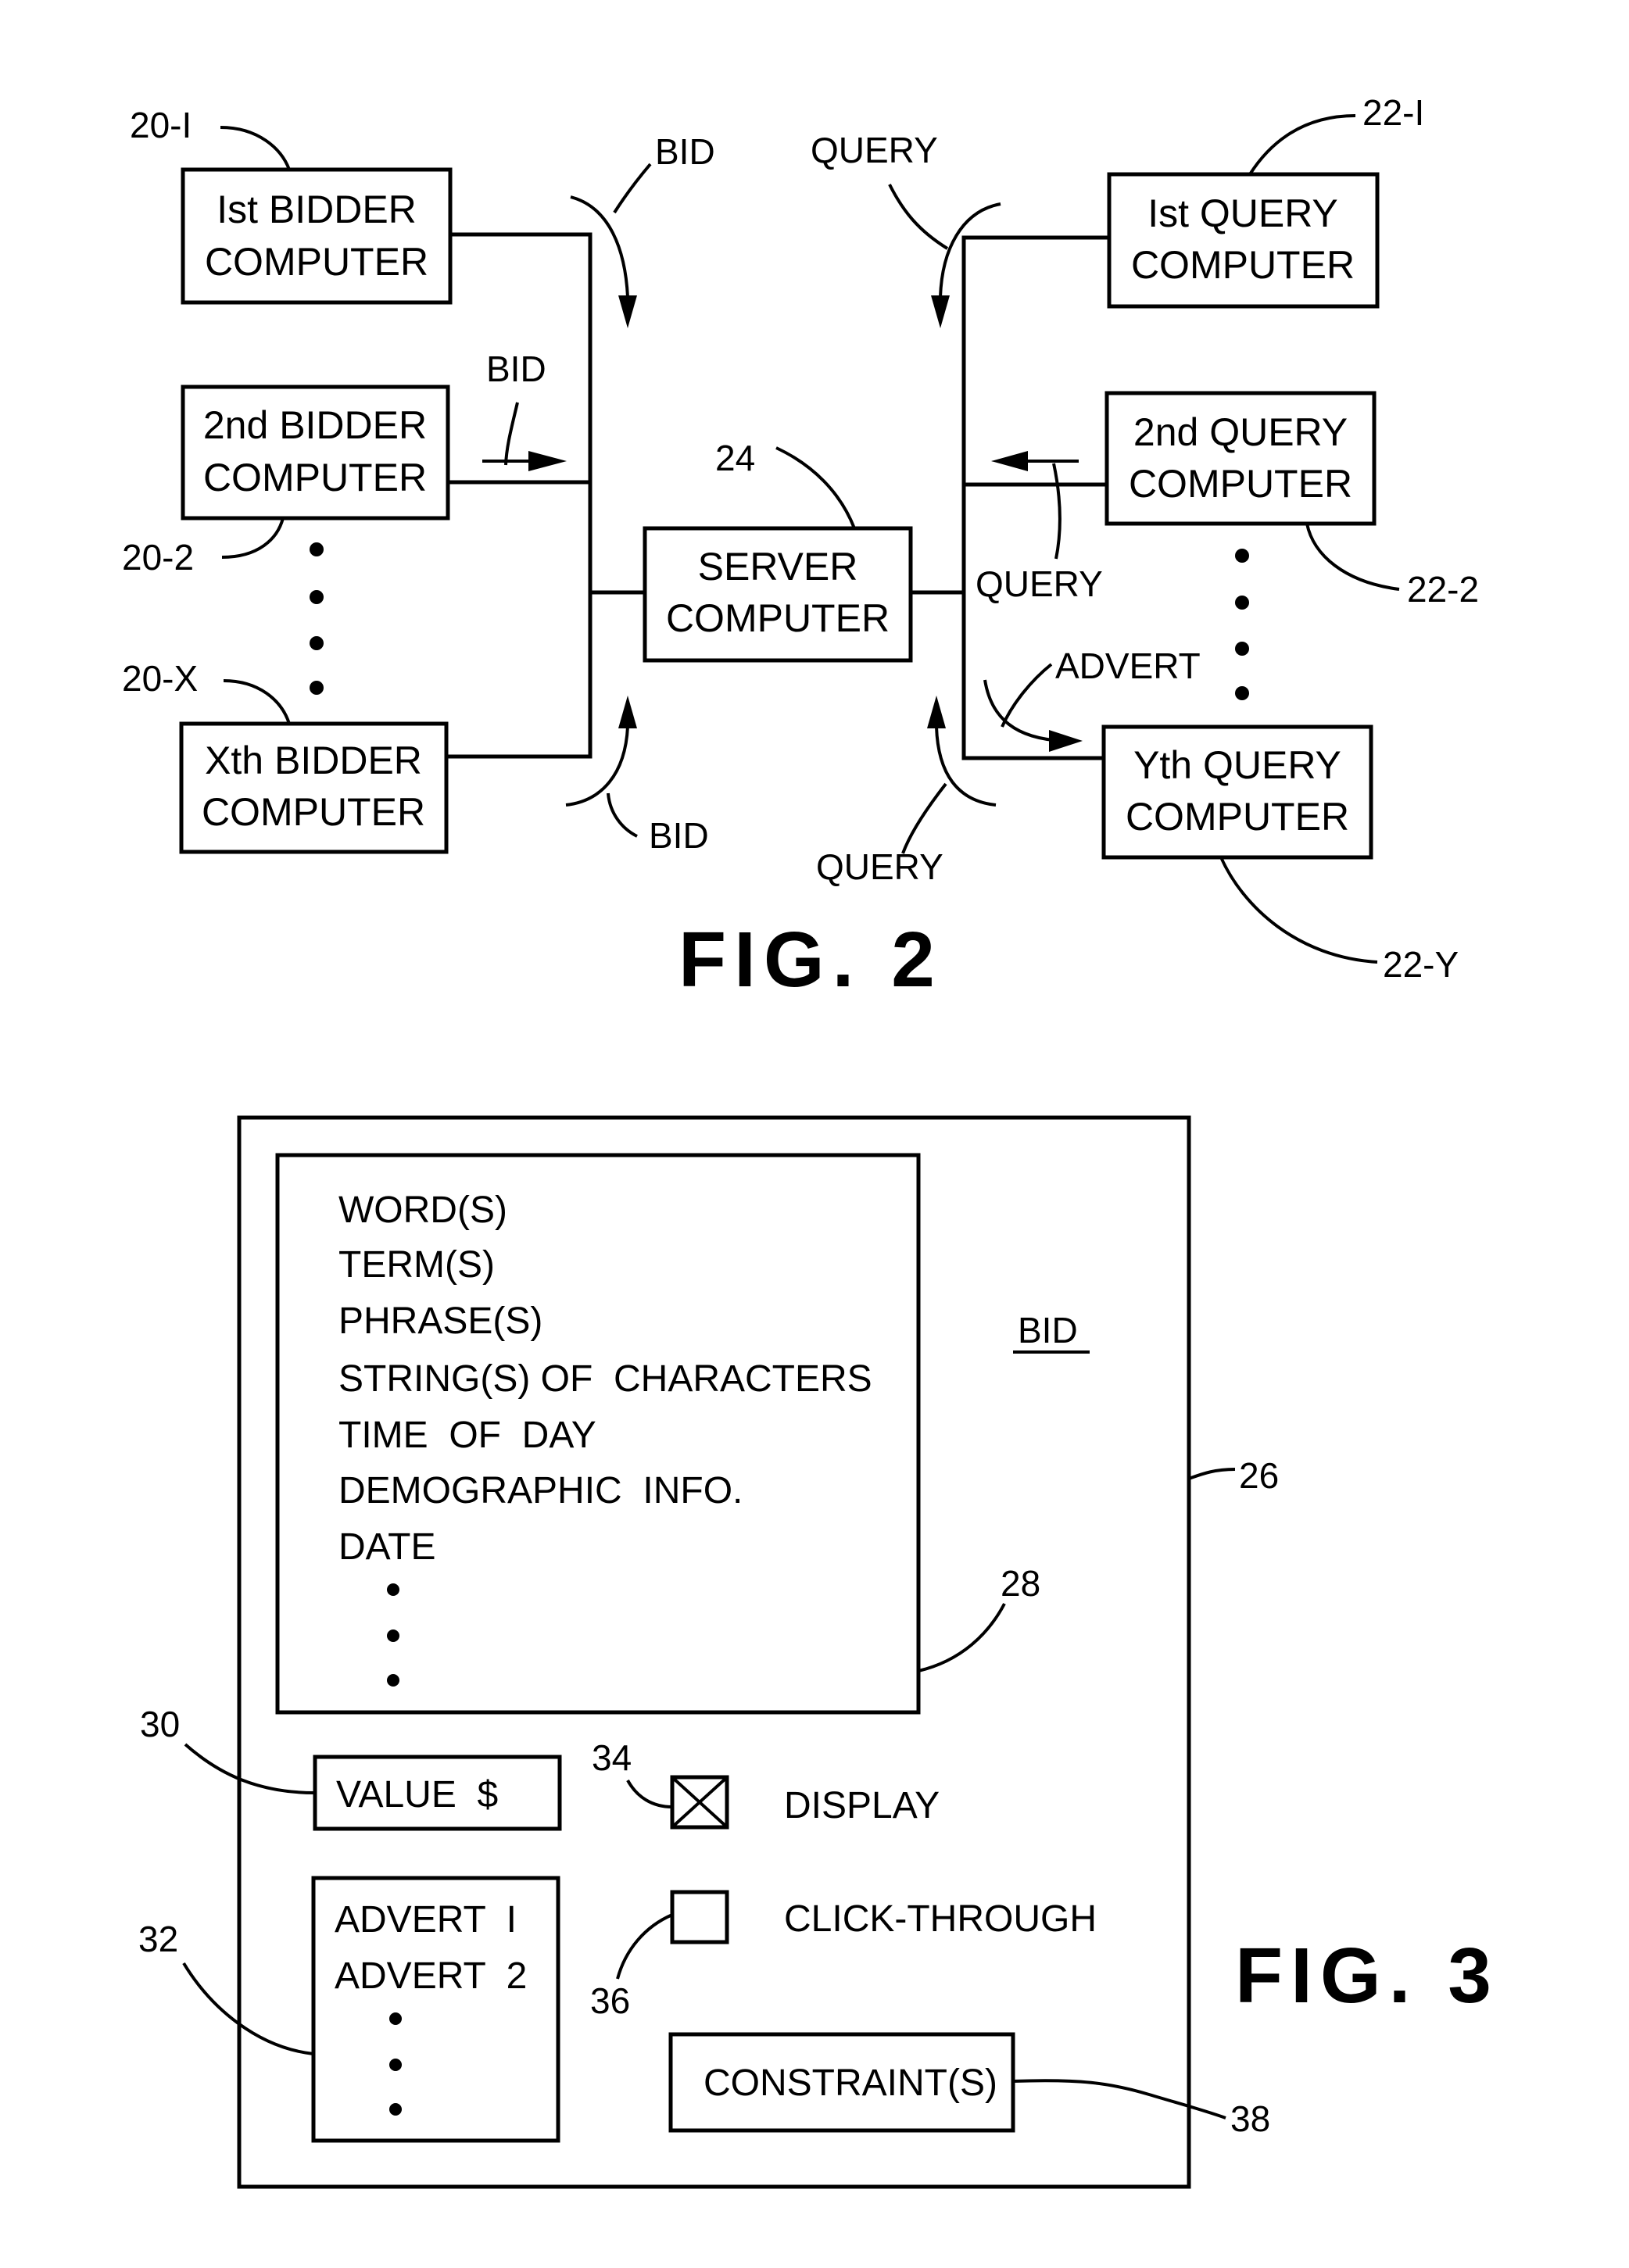 The height and width of the screenshot is (2268, 1629). I want to click on bidder-x-label-line2: COMPUTER, so click(313, 812).